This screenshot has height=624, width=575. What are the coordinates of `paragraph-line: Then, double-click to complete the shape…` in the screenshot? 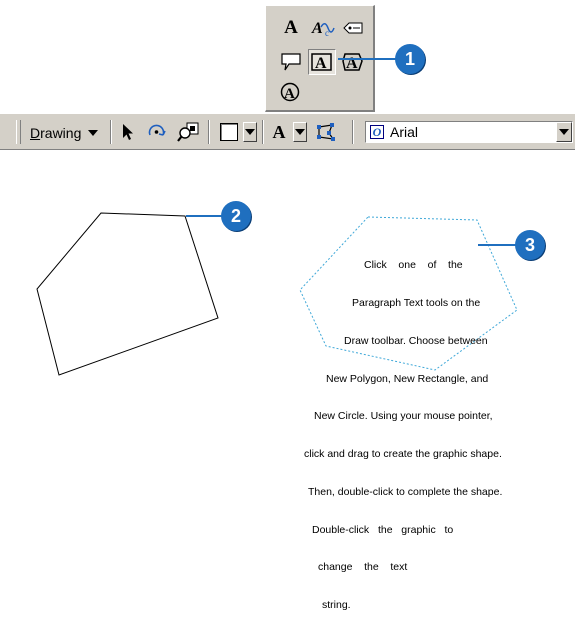 It's located at (405, 491).